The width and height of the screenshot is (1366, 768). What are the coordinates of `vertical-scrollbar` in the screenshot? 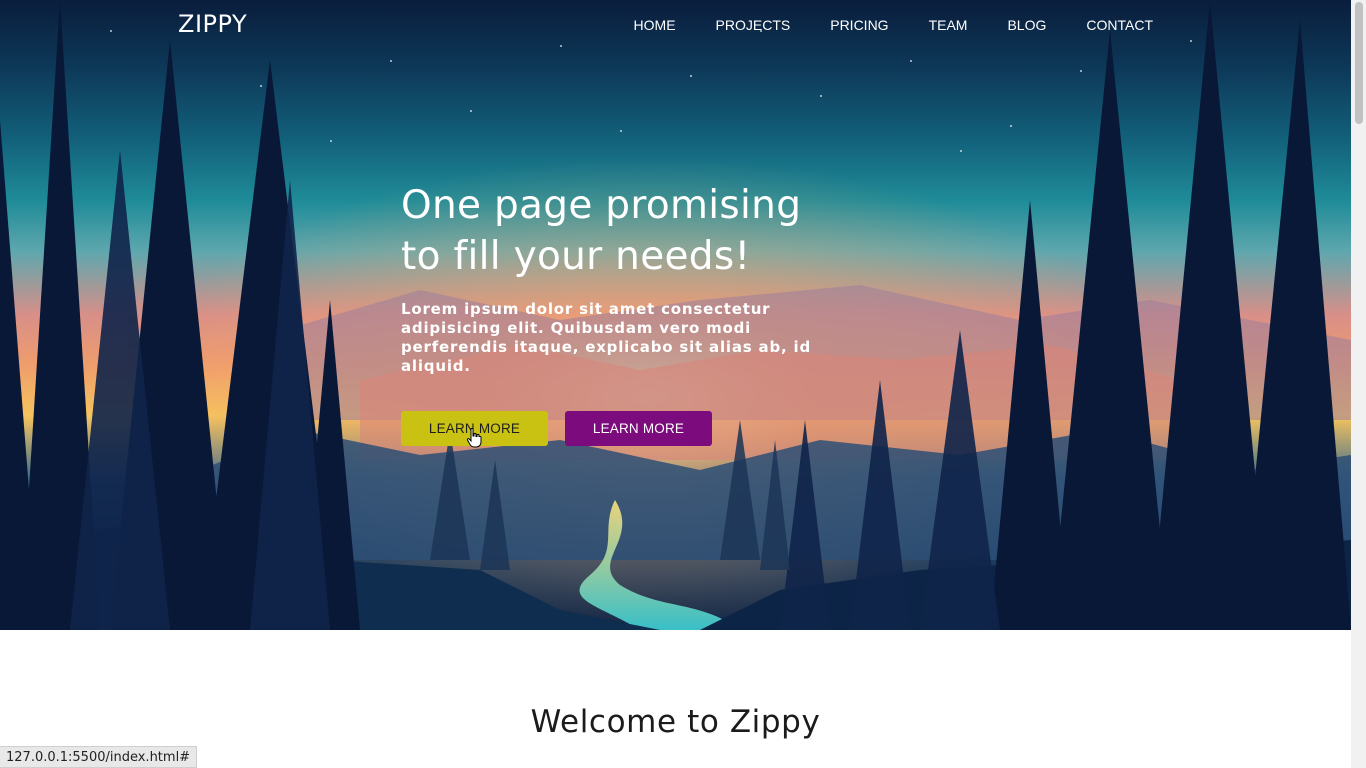 It's located at (1358, 384).